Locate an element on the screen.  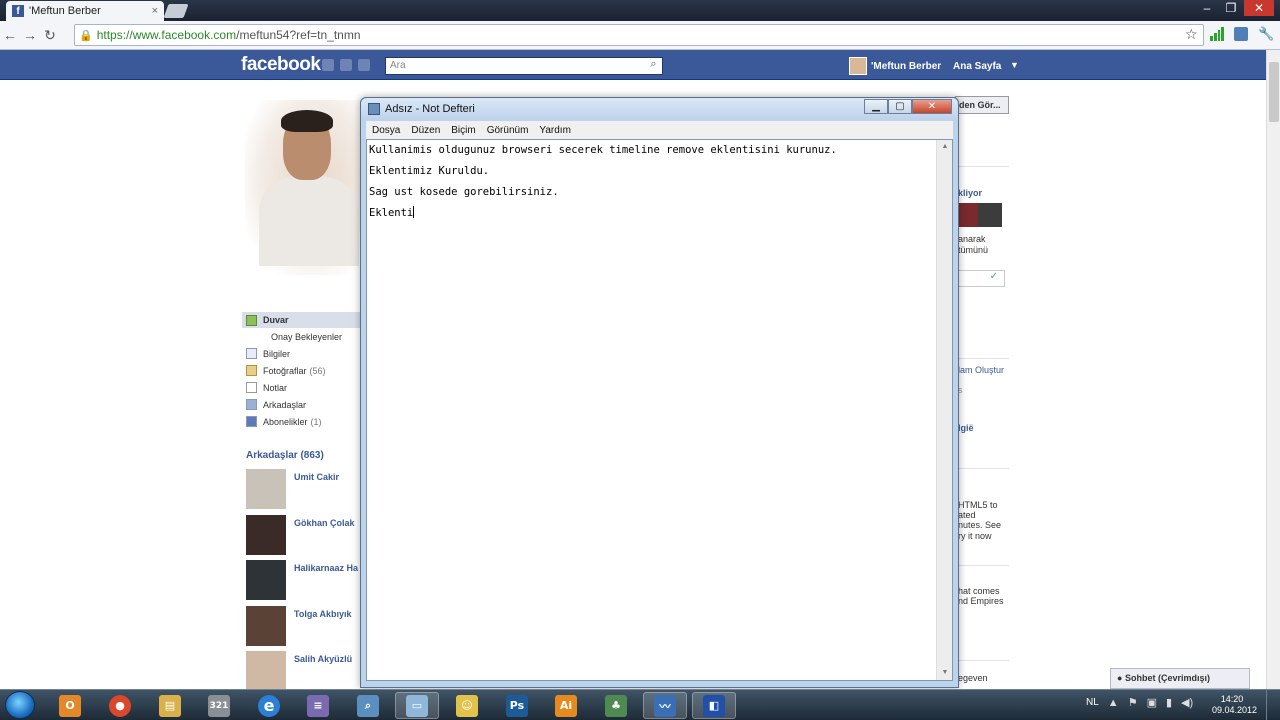
media-icon: ≡ is located at coordinates (318, 705).